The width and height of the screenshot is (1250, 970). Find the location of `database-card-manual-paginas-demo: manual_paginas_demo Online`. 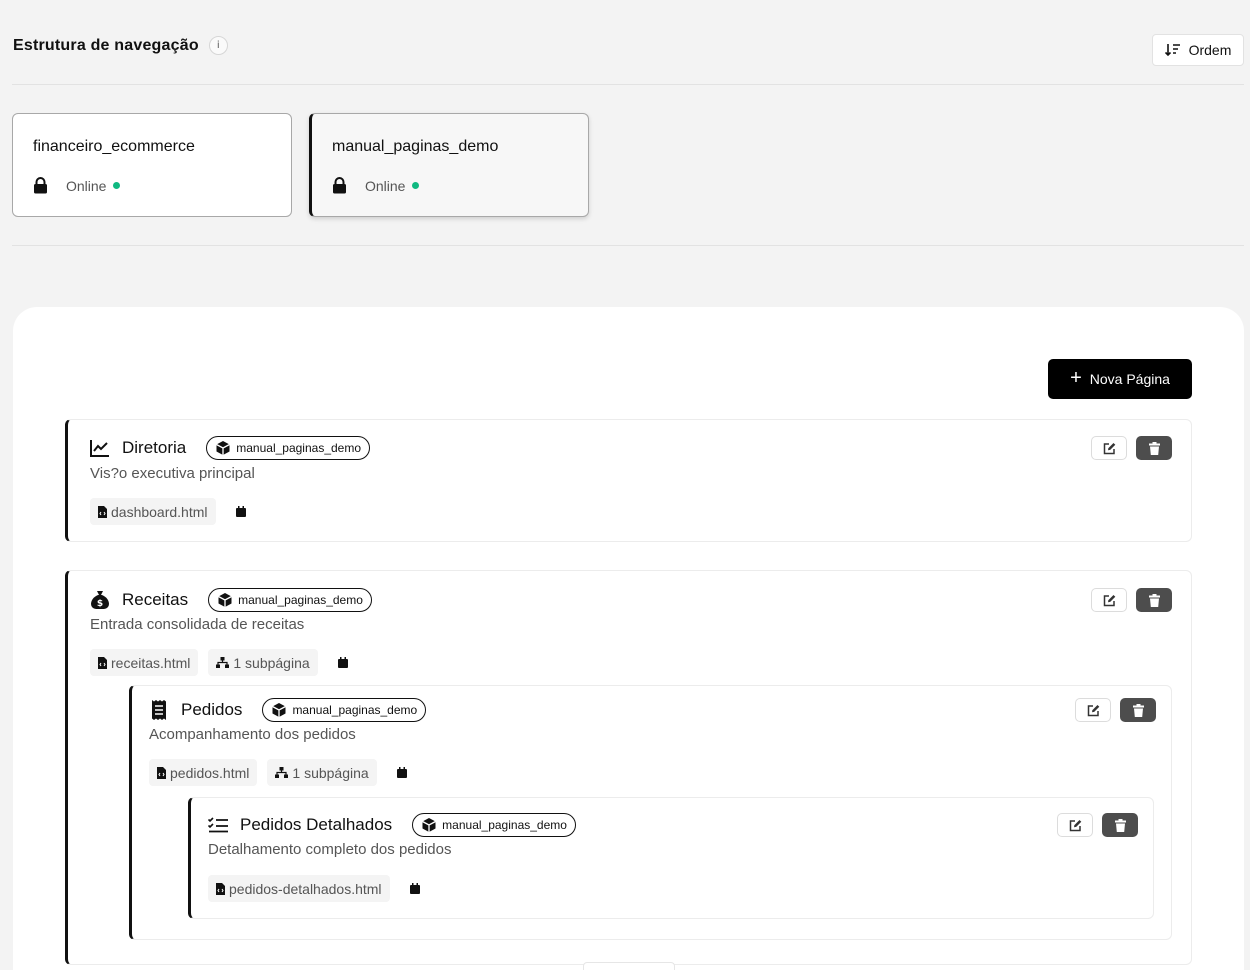

database-card-manual-paginas-demo: manual_paginas_demo Online is located at coordinates (449, 165).